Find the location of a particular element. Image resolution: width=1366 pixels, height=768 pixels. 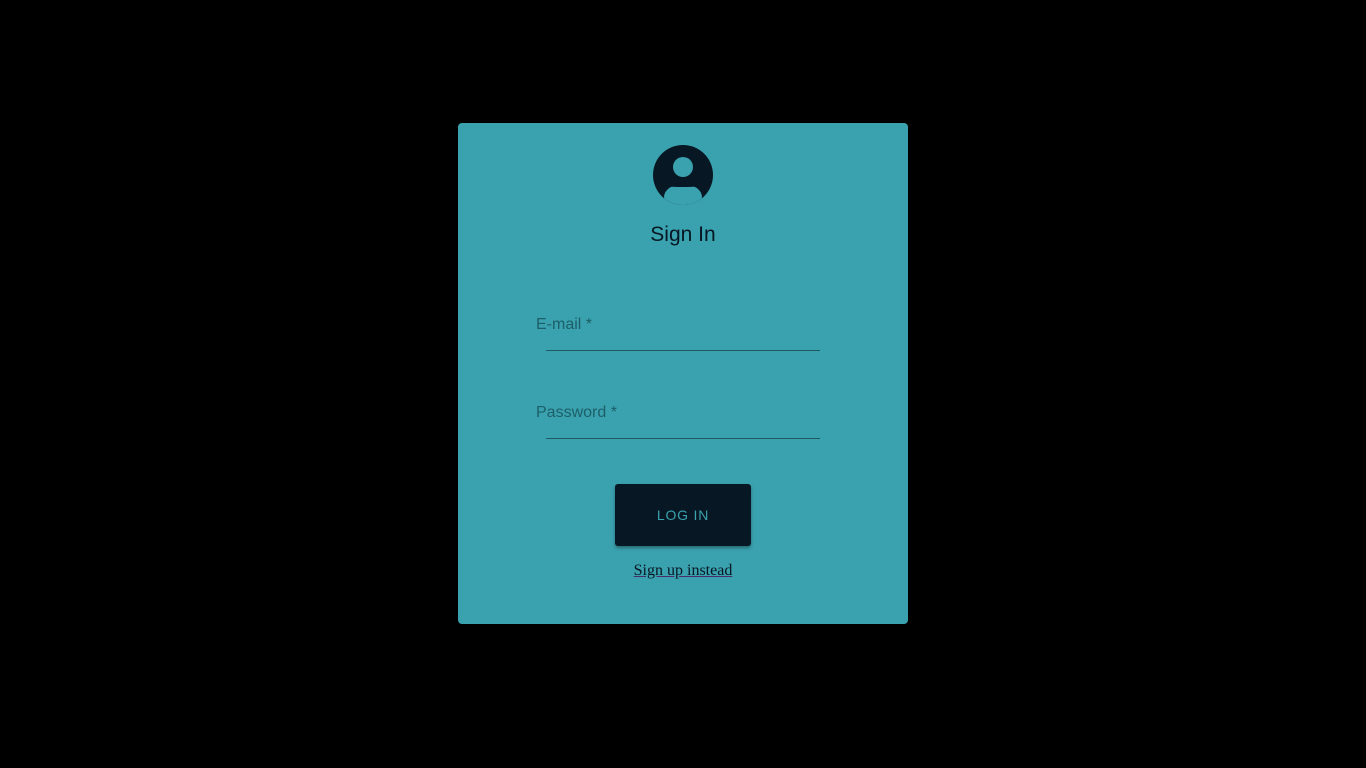

signup-link: Sign up instead is located at coordinates (683, 570).